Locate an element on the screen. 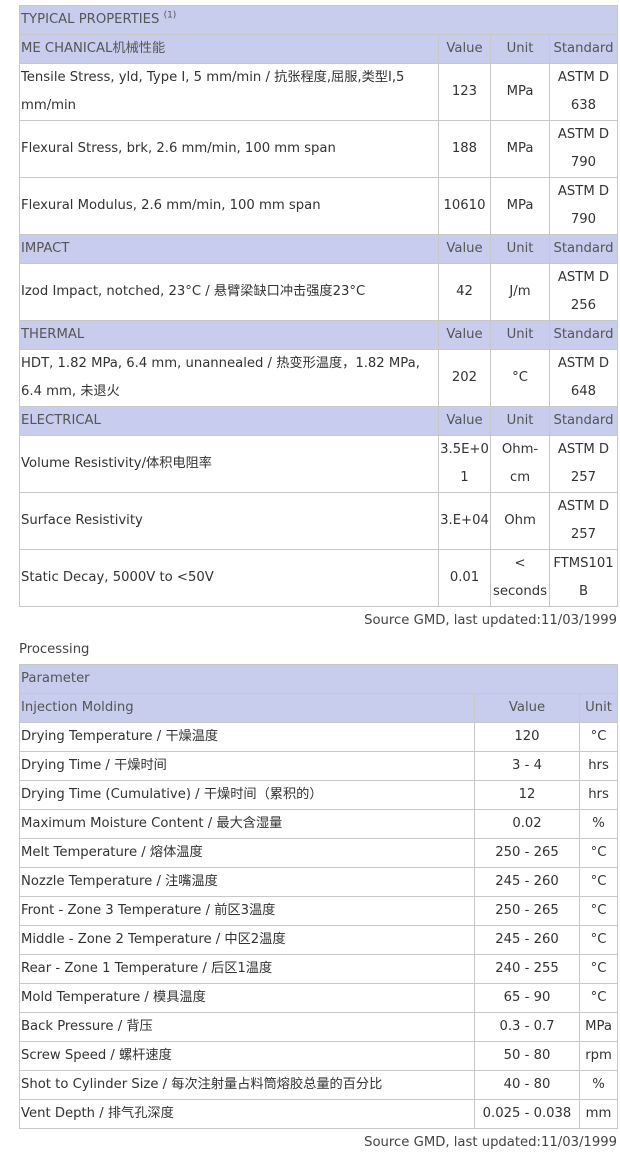  processing-parameter: Vent Depth / 排气孔深度 is located at coordinates (247, 1114).